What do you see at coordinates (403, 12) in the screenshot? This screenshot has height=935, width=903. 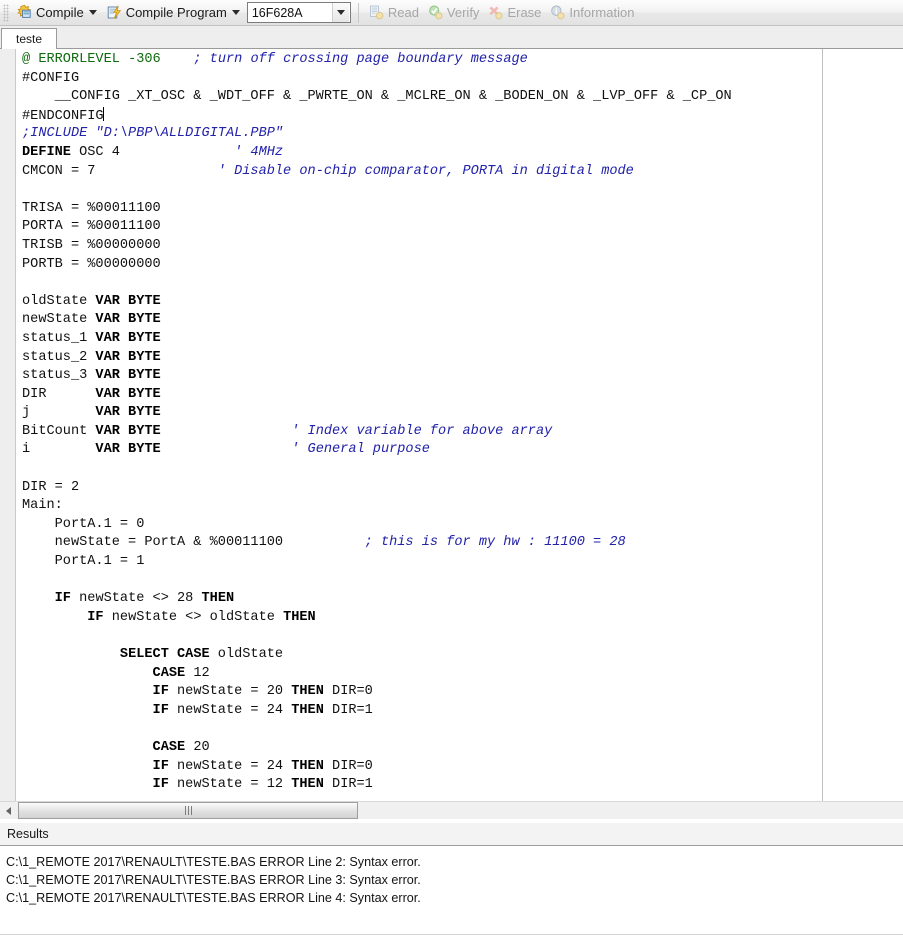 I see `read-button-label: Read` at bounding box center [403, 12].